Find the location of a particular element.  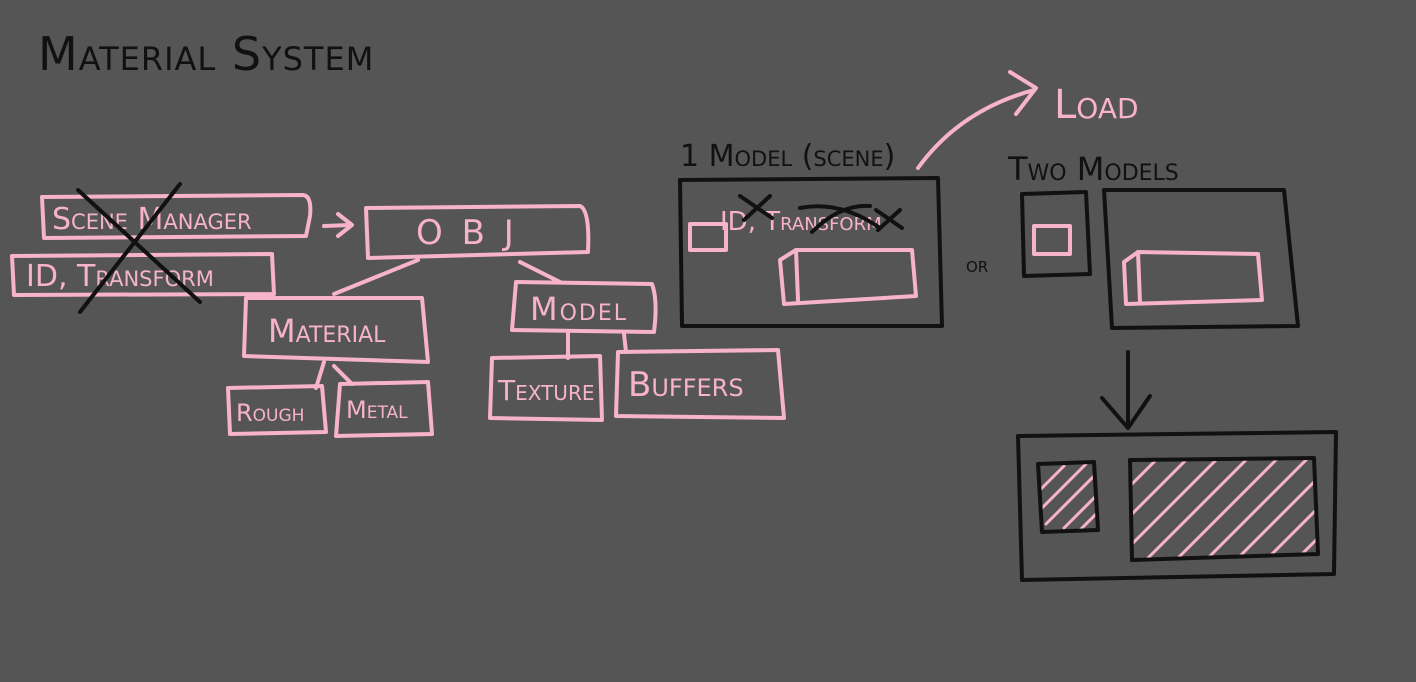

material-node: Material is located at coordinates (336, 330).